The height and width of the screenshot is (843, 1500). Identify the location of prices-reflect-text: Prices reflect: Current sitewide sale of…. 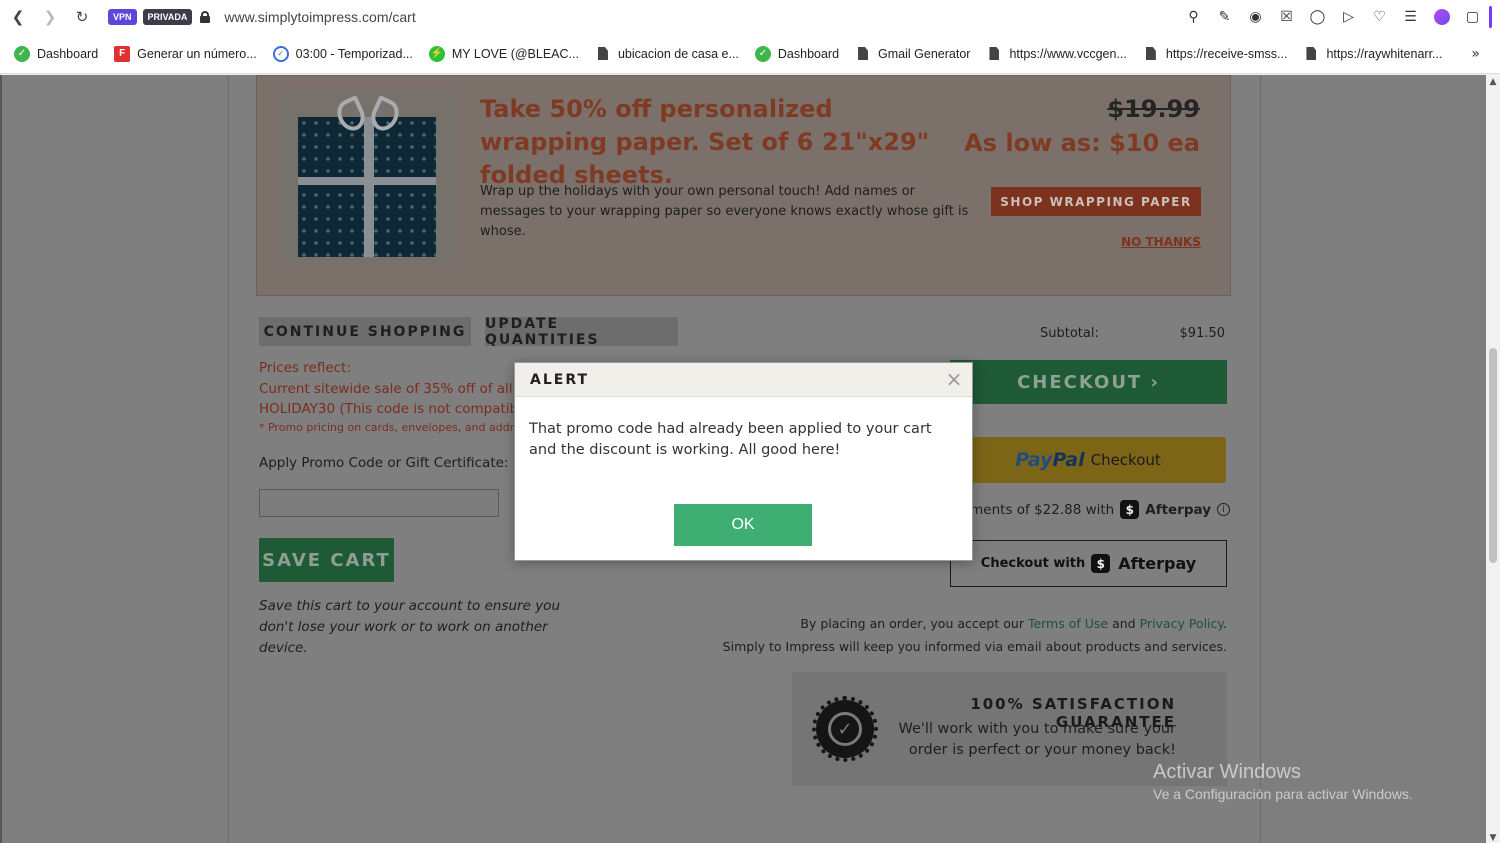
(394, 388).